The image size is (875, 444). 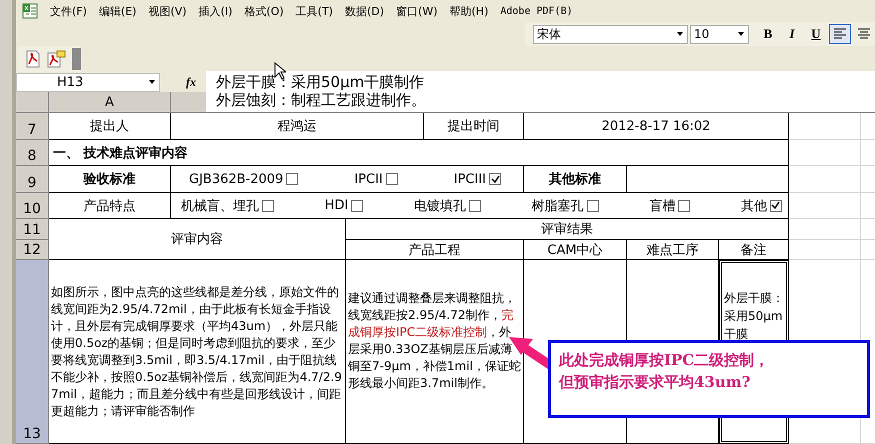 What do you see at coordinates (32, 352) in the screenshot?
I see `row-header: 13` at bounding box center [32, 352].